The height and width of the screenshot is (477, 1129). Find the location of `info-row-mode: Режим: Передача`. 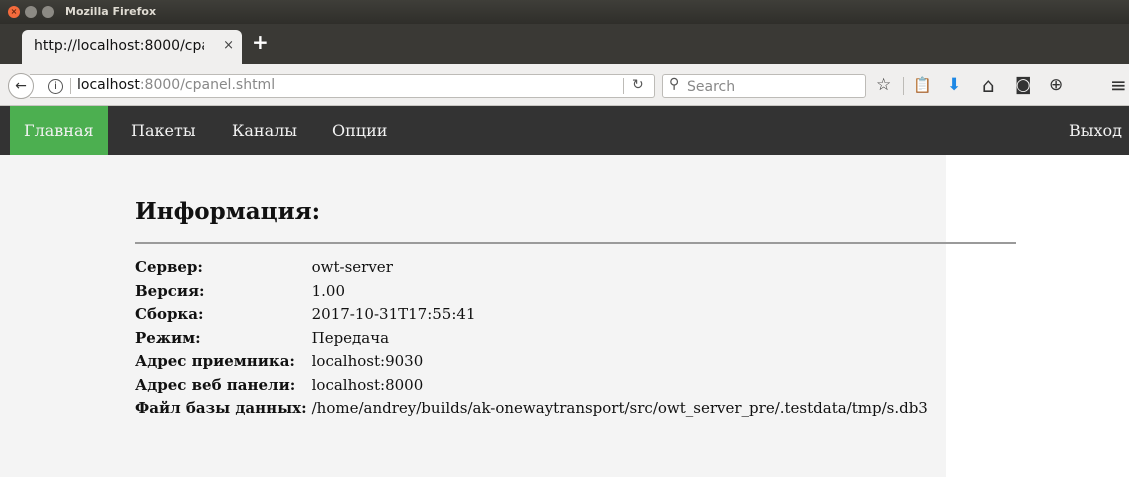

info-row-mode: Режим: Передача is located at coordinates (533, 339).